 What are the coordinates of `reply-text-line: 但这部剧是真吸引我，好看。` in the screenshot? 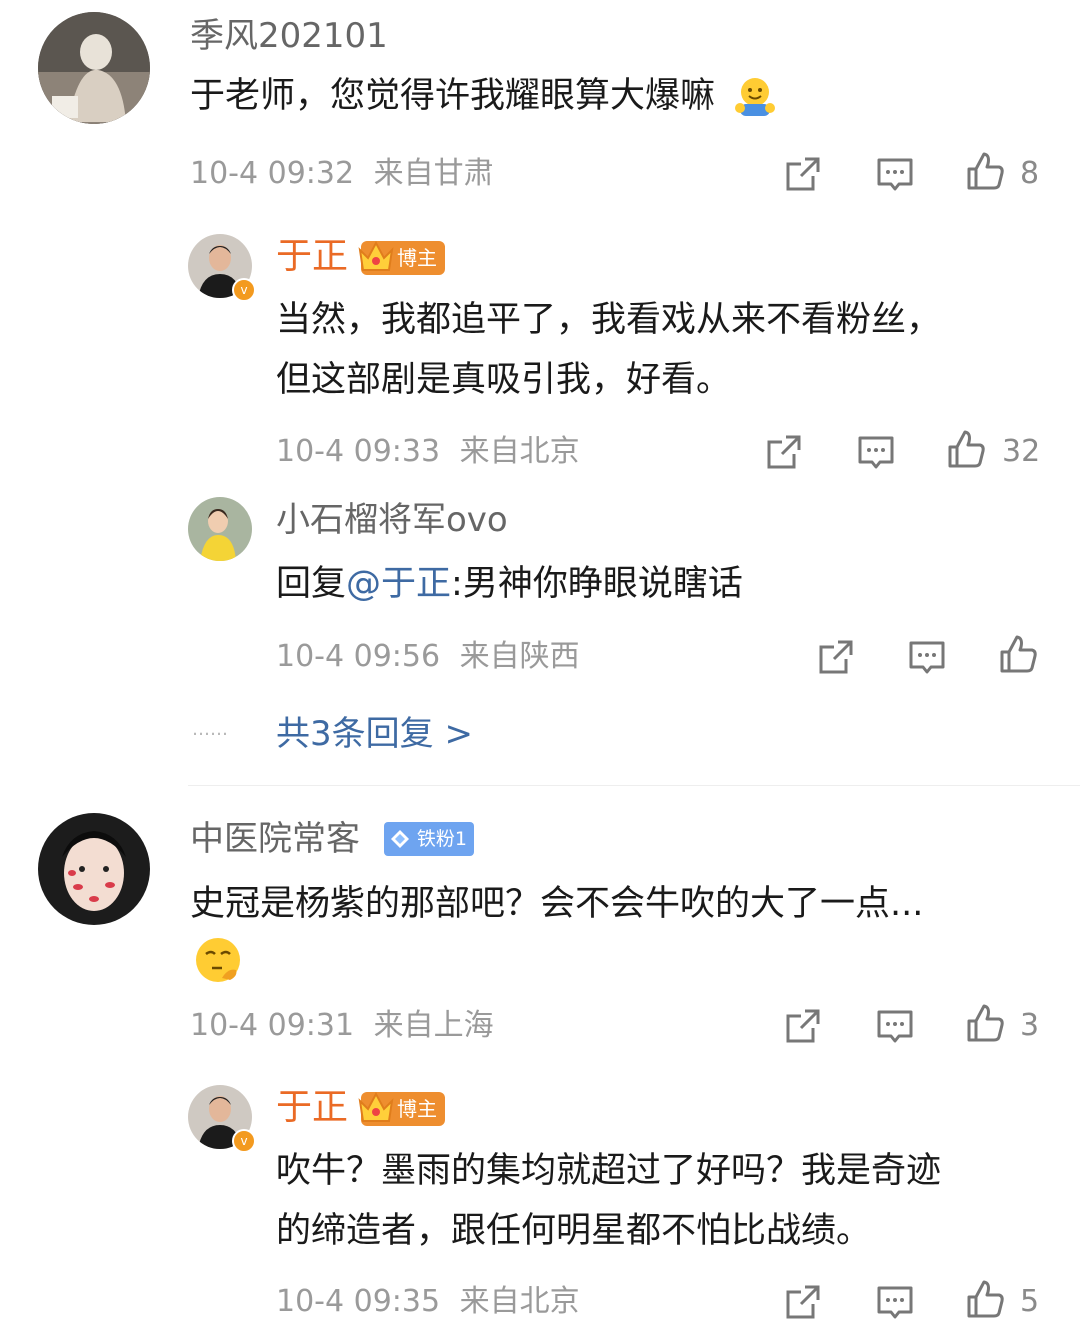 It's located at (504, 380).